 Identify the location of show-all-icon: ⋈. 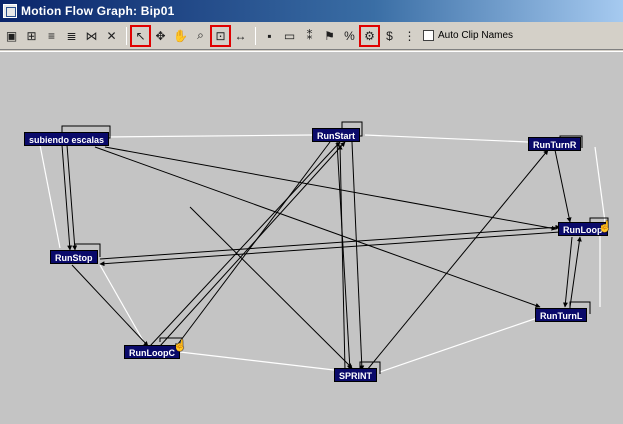
(91, 36).